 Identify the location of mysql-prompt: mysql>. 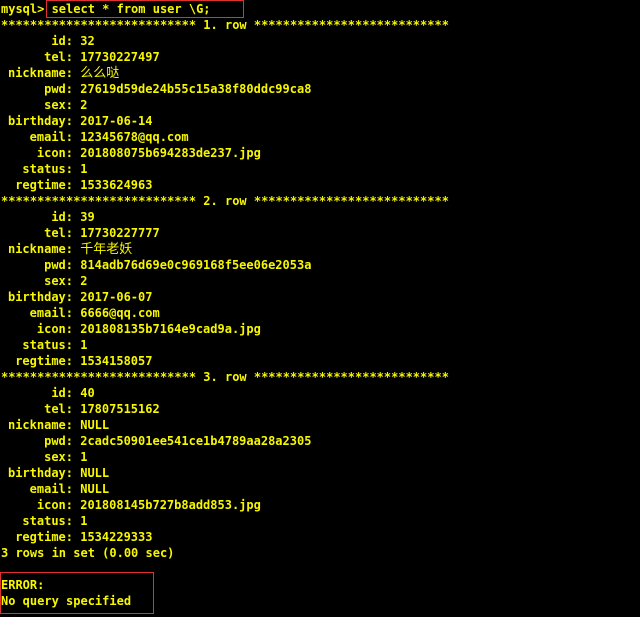
(23, 9).